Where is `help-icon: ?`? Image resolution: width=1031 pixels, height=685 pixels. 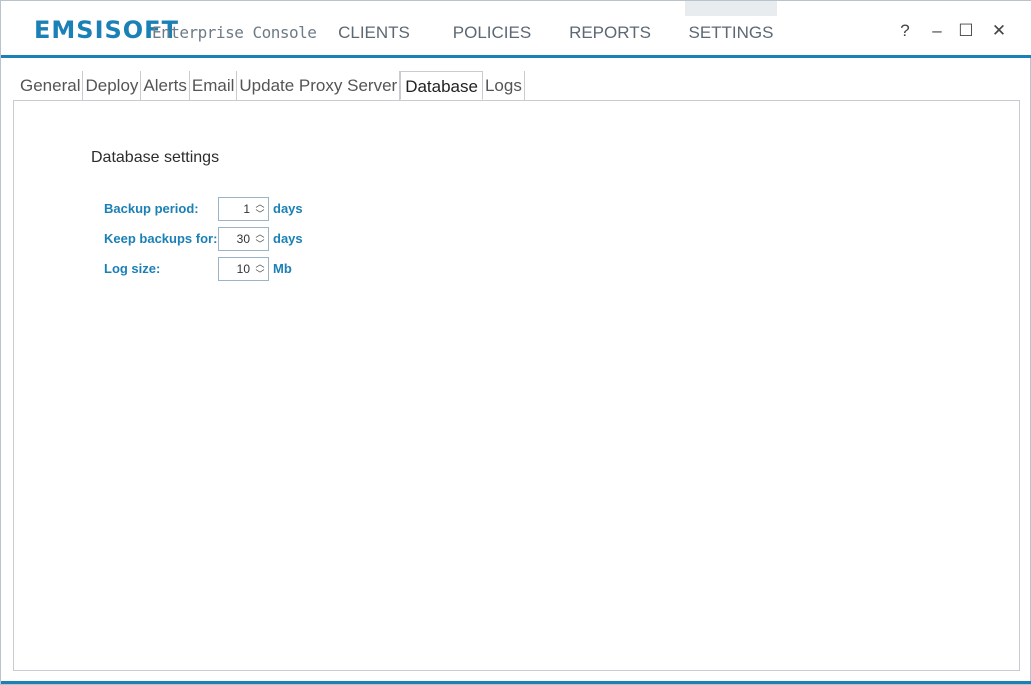 help-icon: ? is located at coordinates (905, 31).